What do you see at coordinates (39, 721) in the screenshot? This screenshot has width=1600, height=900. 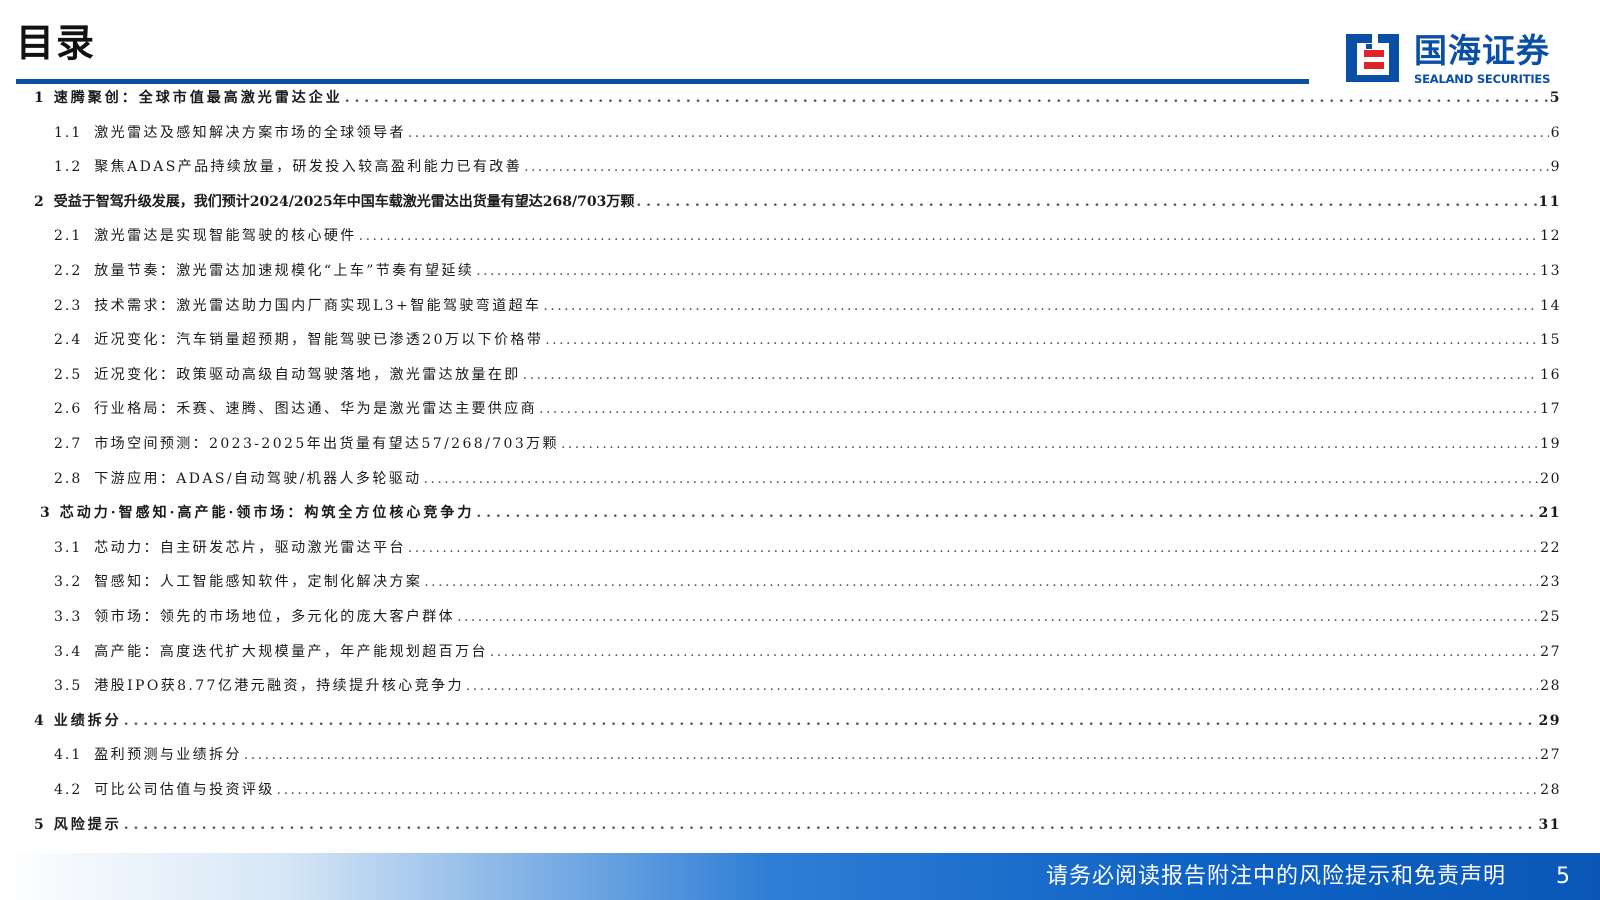 I see `toc-number: 4` at bounding box center [39, 721].